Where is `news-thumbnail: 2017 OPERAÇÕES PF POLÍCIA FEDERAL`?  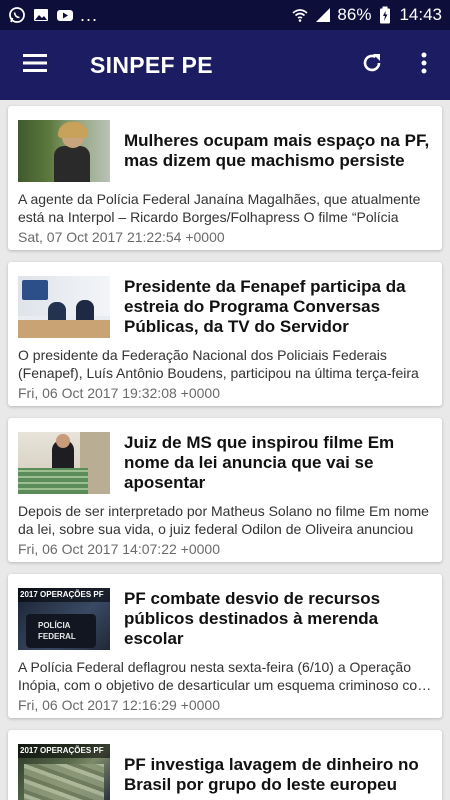 news-thumbnail: 2017 OPERAÇÕES PF POLÍCIA FEDERAL is located at coordinates (64, 619).